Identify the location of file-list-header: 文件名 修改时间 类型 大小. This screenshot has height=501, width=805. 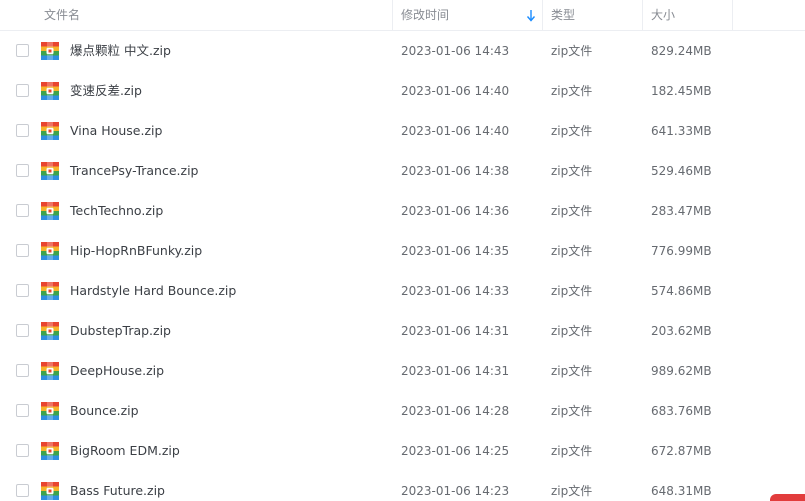
(402, 15).